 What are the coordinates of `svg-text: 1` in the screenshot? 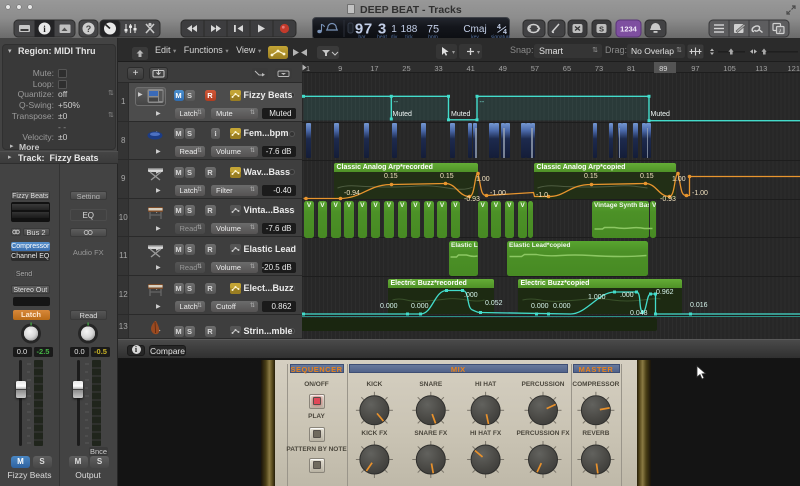 It's located at (394, 29).